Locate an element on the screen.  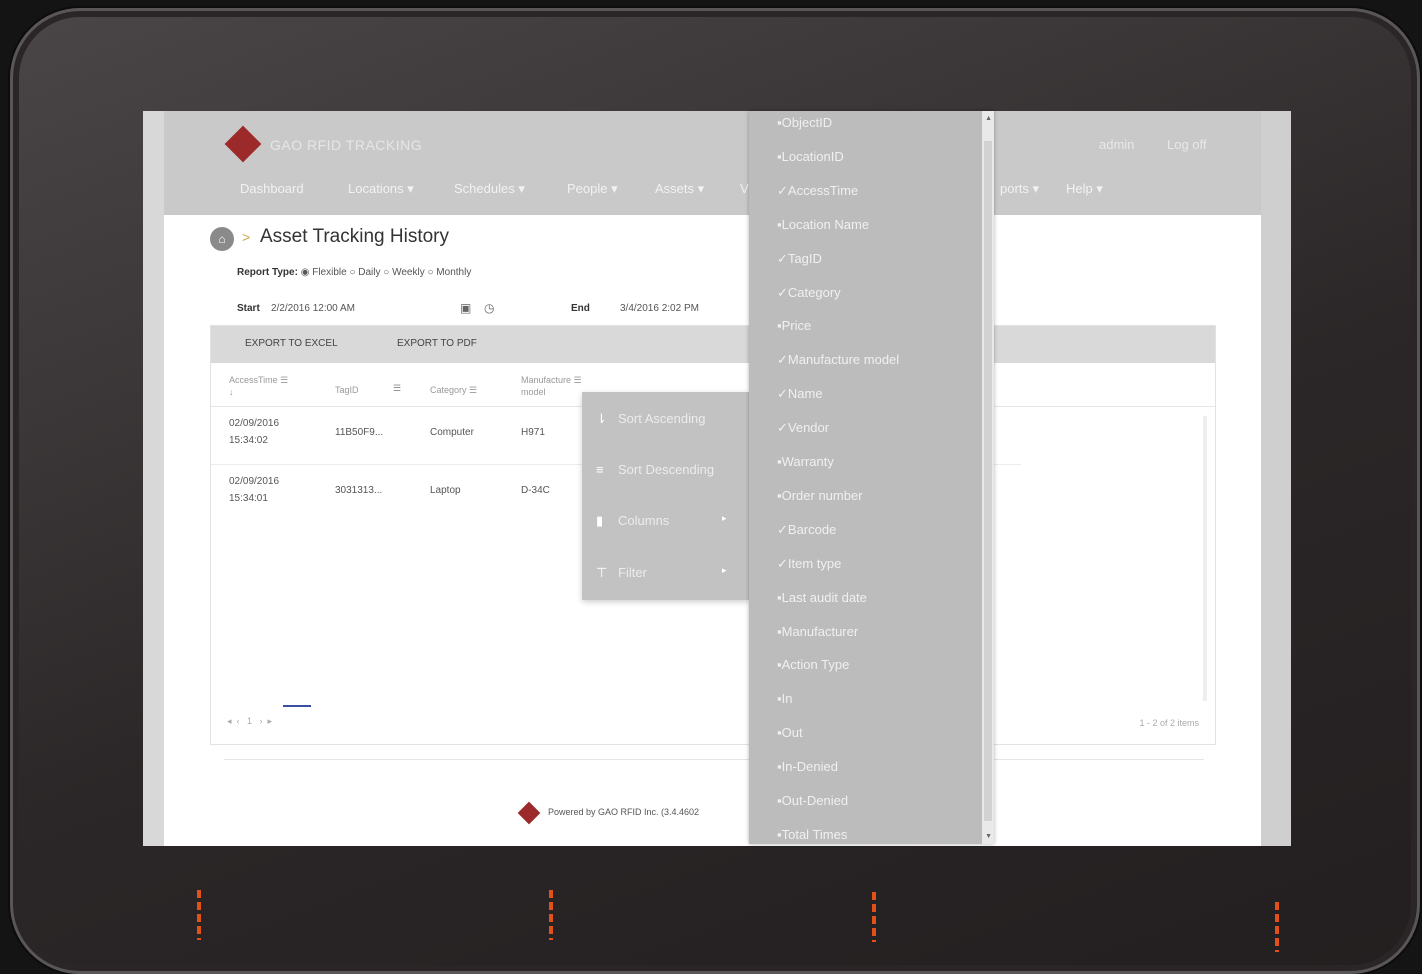
export-pdf-button: EXPORT TO PDF is located at coordinates (437, 343).